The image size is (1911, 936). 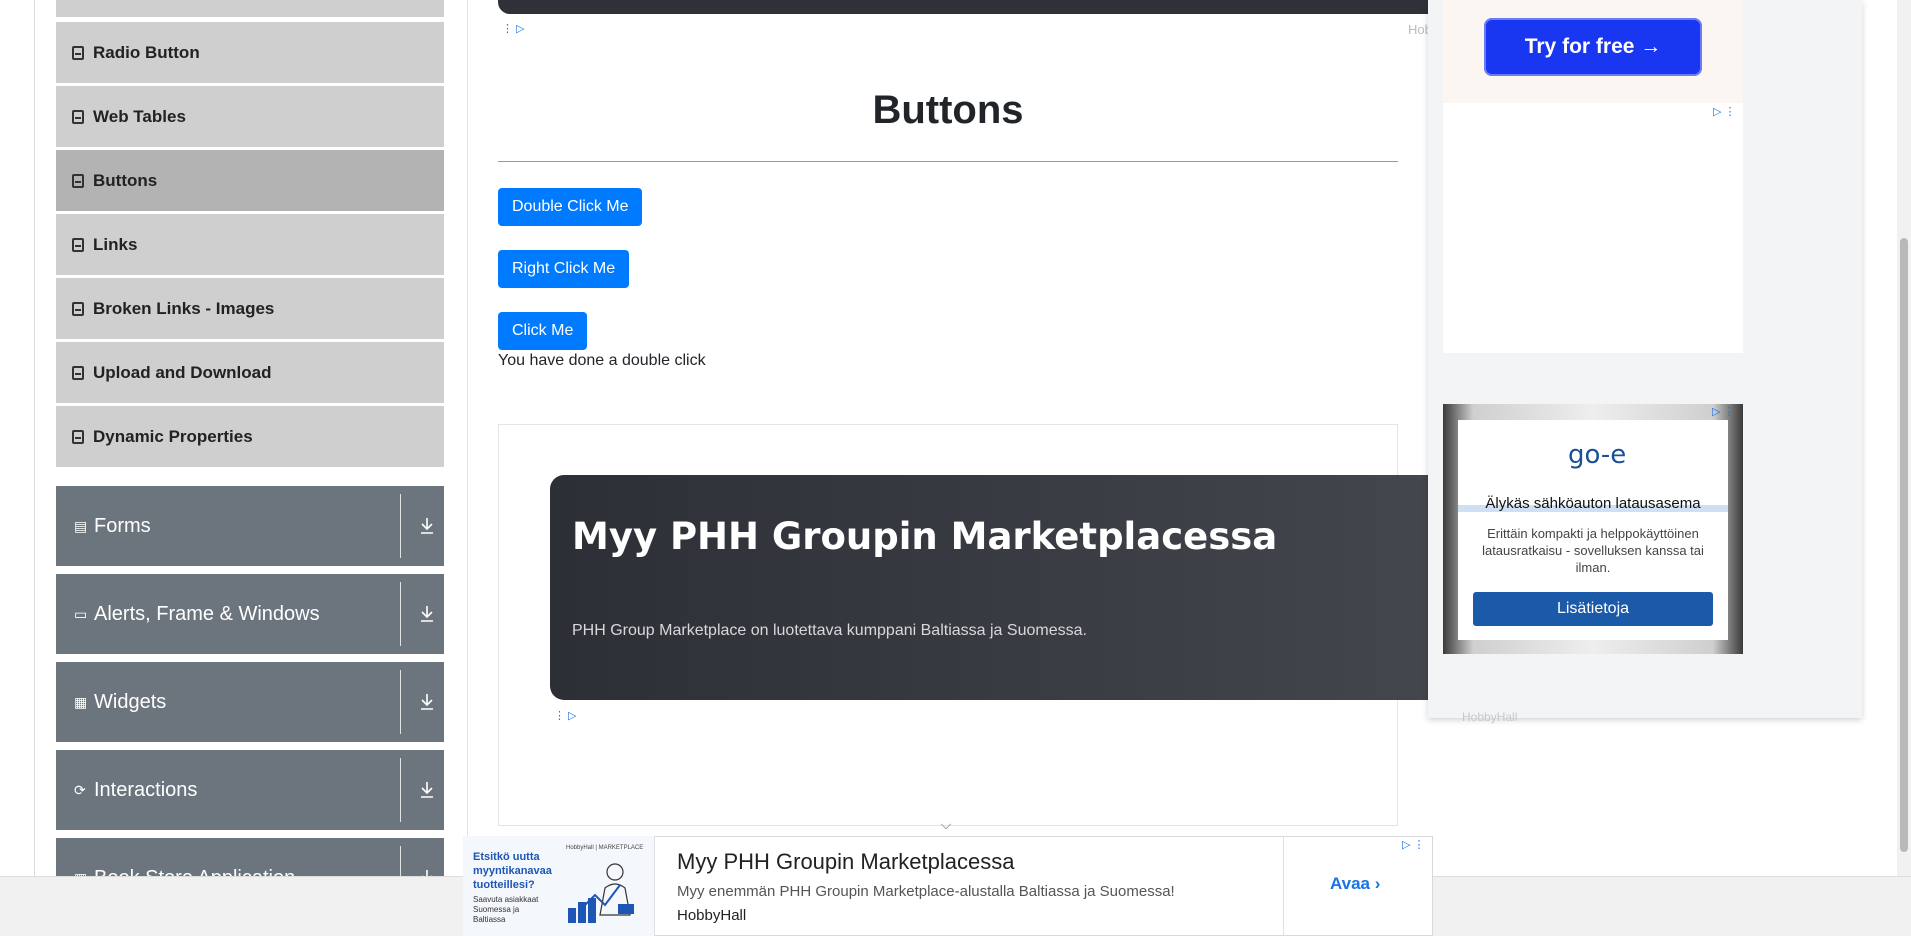 What do you see at coordinates (1597, 455) in the screenshot?
I see `goe-logo: go-e` at bounding box center [1597, 455].